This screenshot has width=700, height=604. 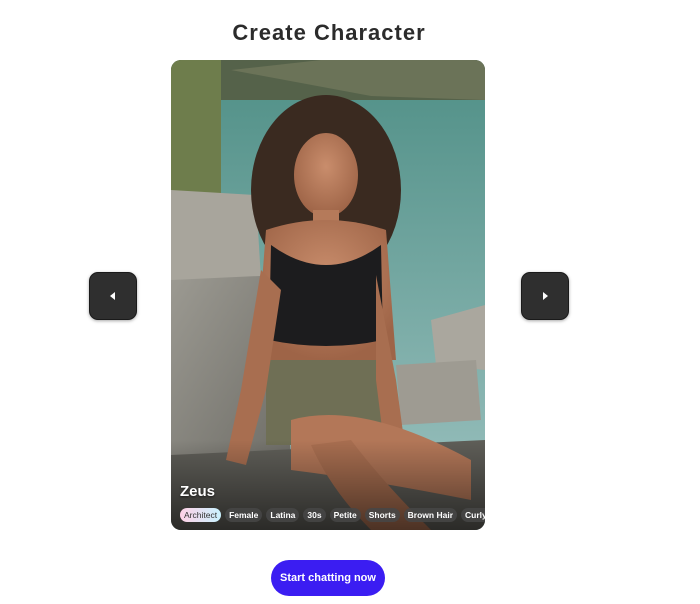 What do you see at coordinates (329, 32) in the screenshot?
I see `page-title: Create Character` at bounding box center [329, 32].